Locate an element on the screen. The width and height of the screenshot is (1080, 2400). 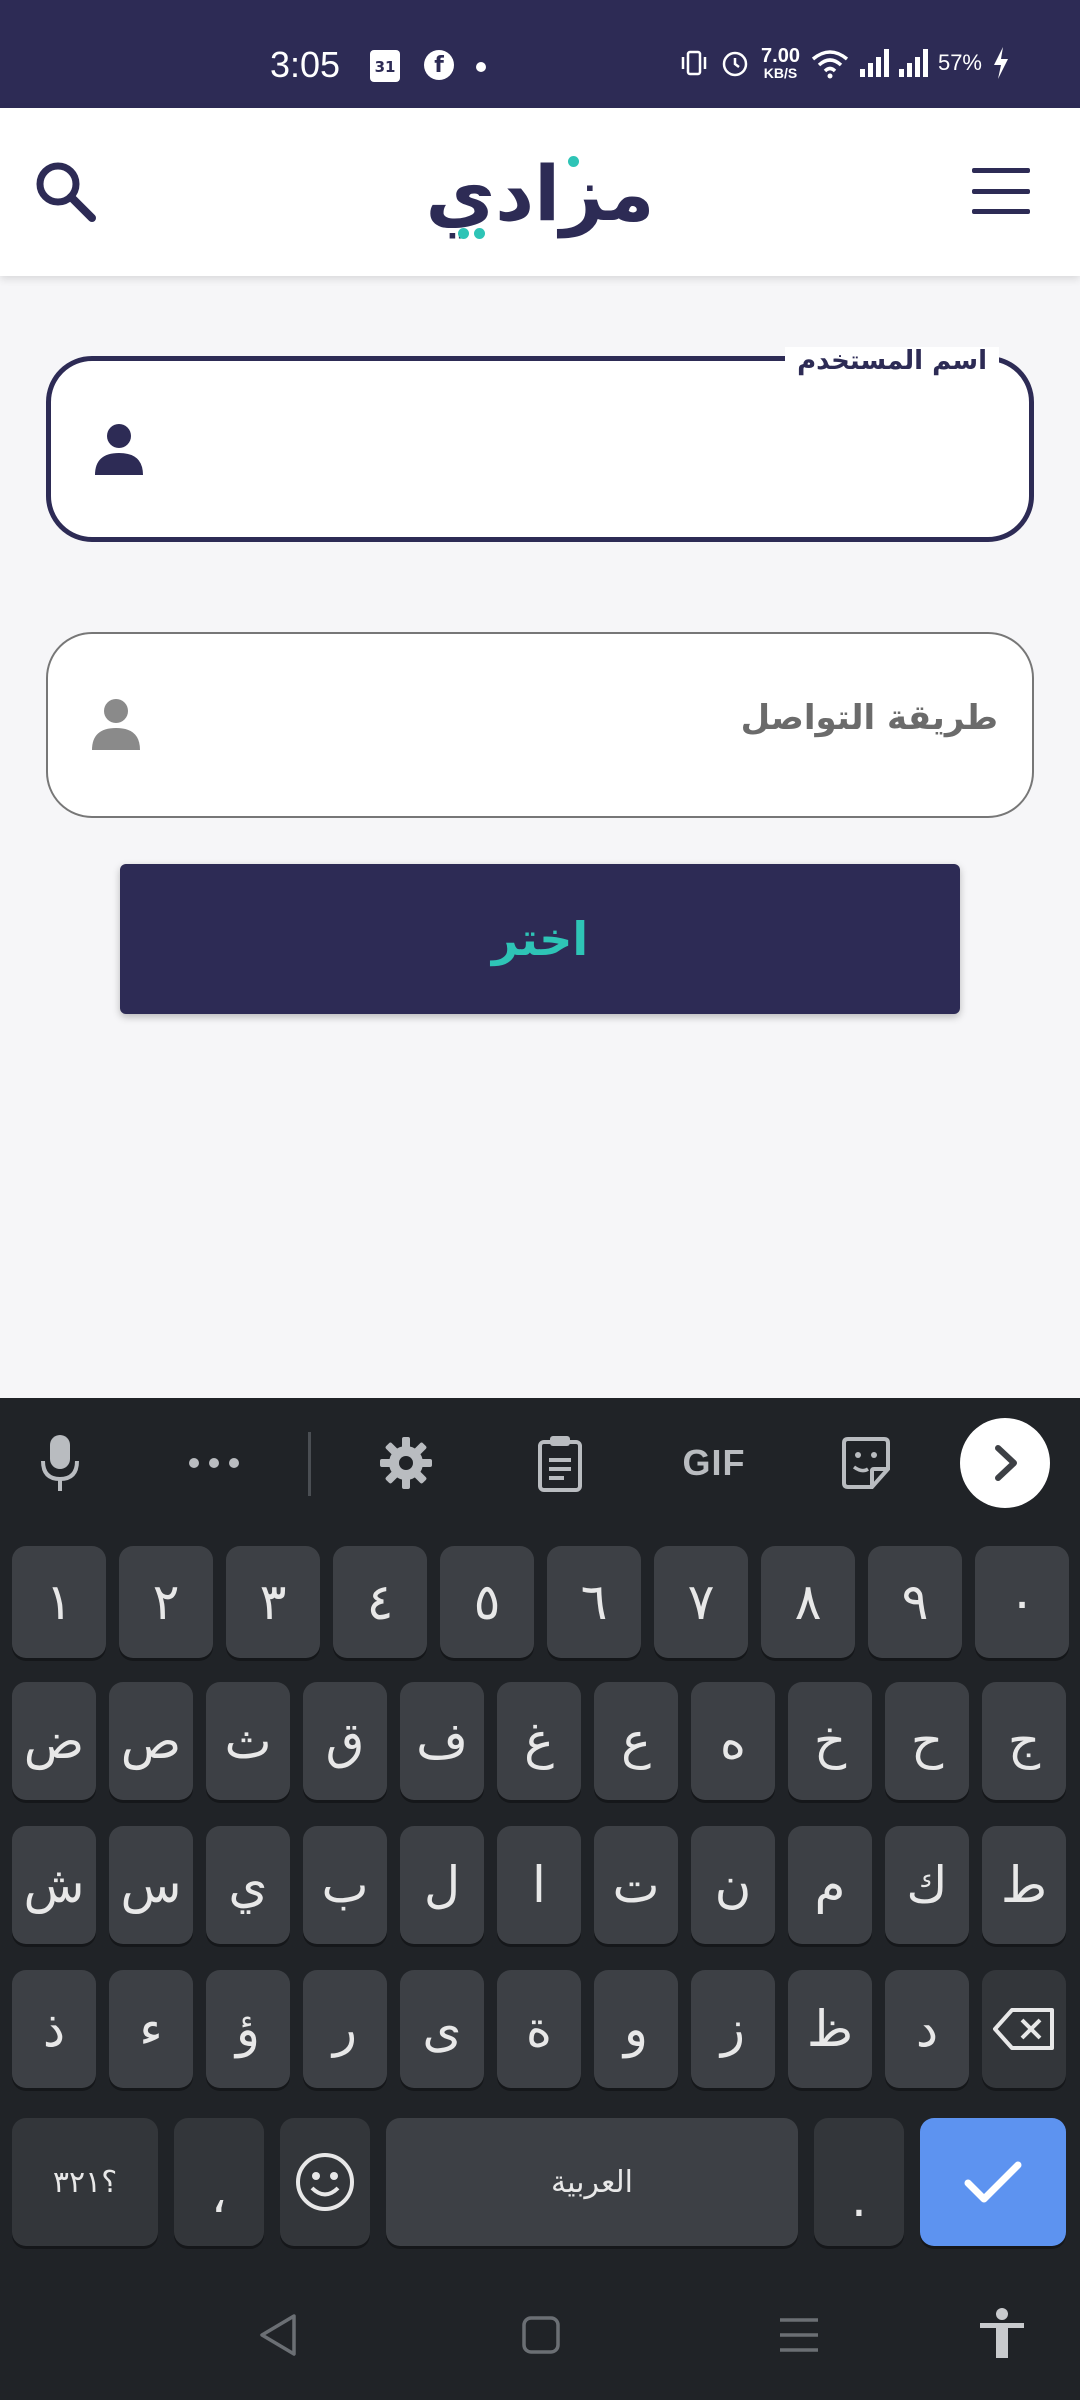
emoji-icon is located at coordinates (325, 2182).